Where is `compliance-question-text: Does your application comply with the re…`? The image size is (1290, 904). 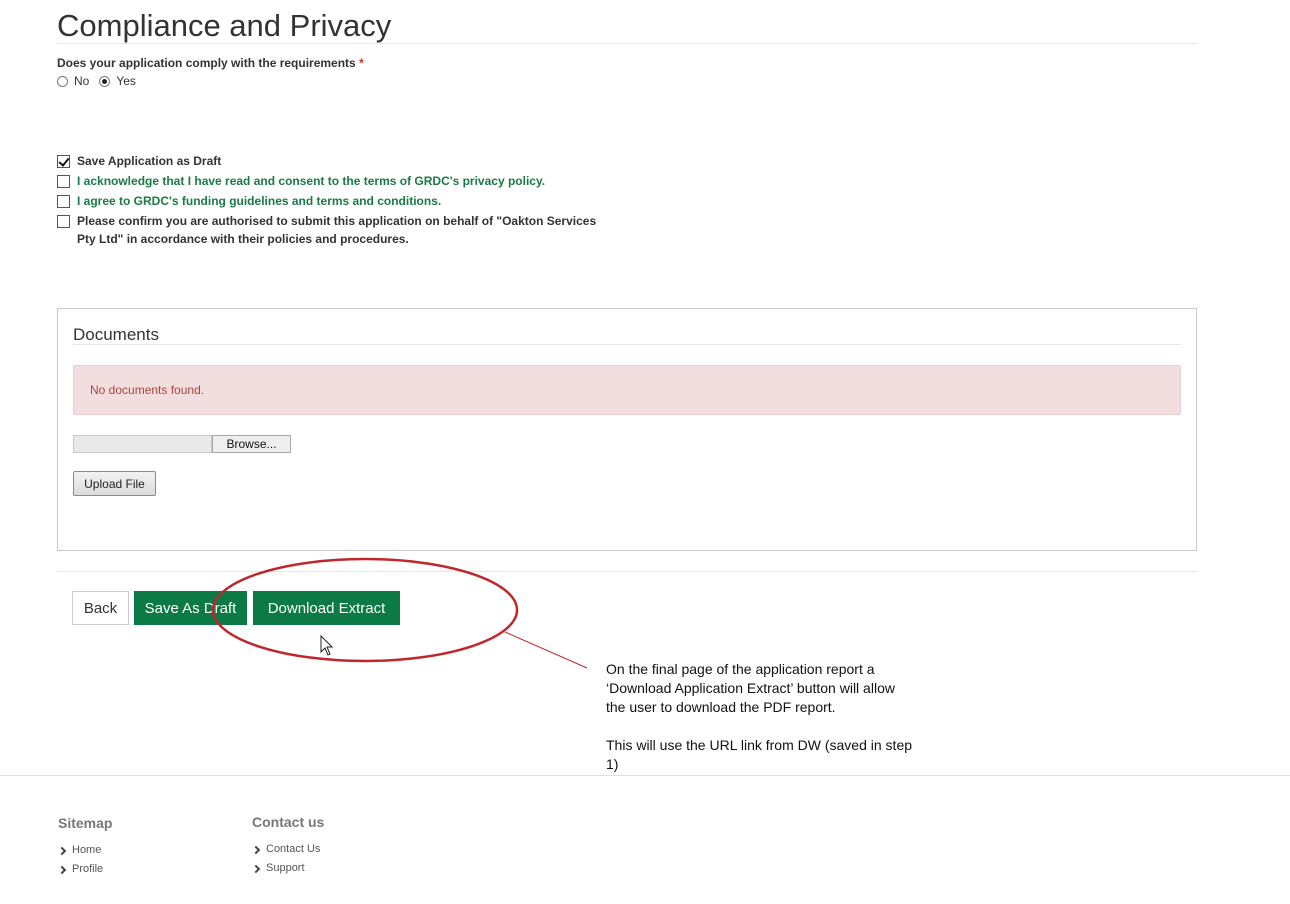
compliance-question-text: Does your application comply with the re… is located at coordinates (206, 63).